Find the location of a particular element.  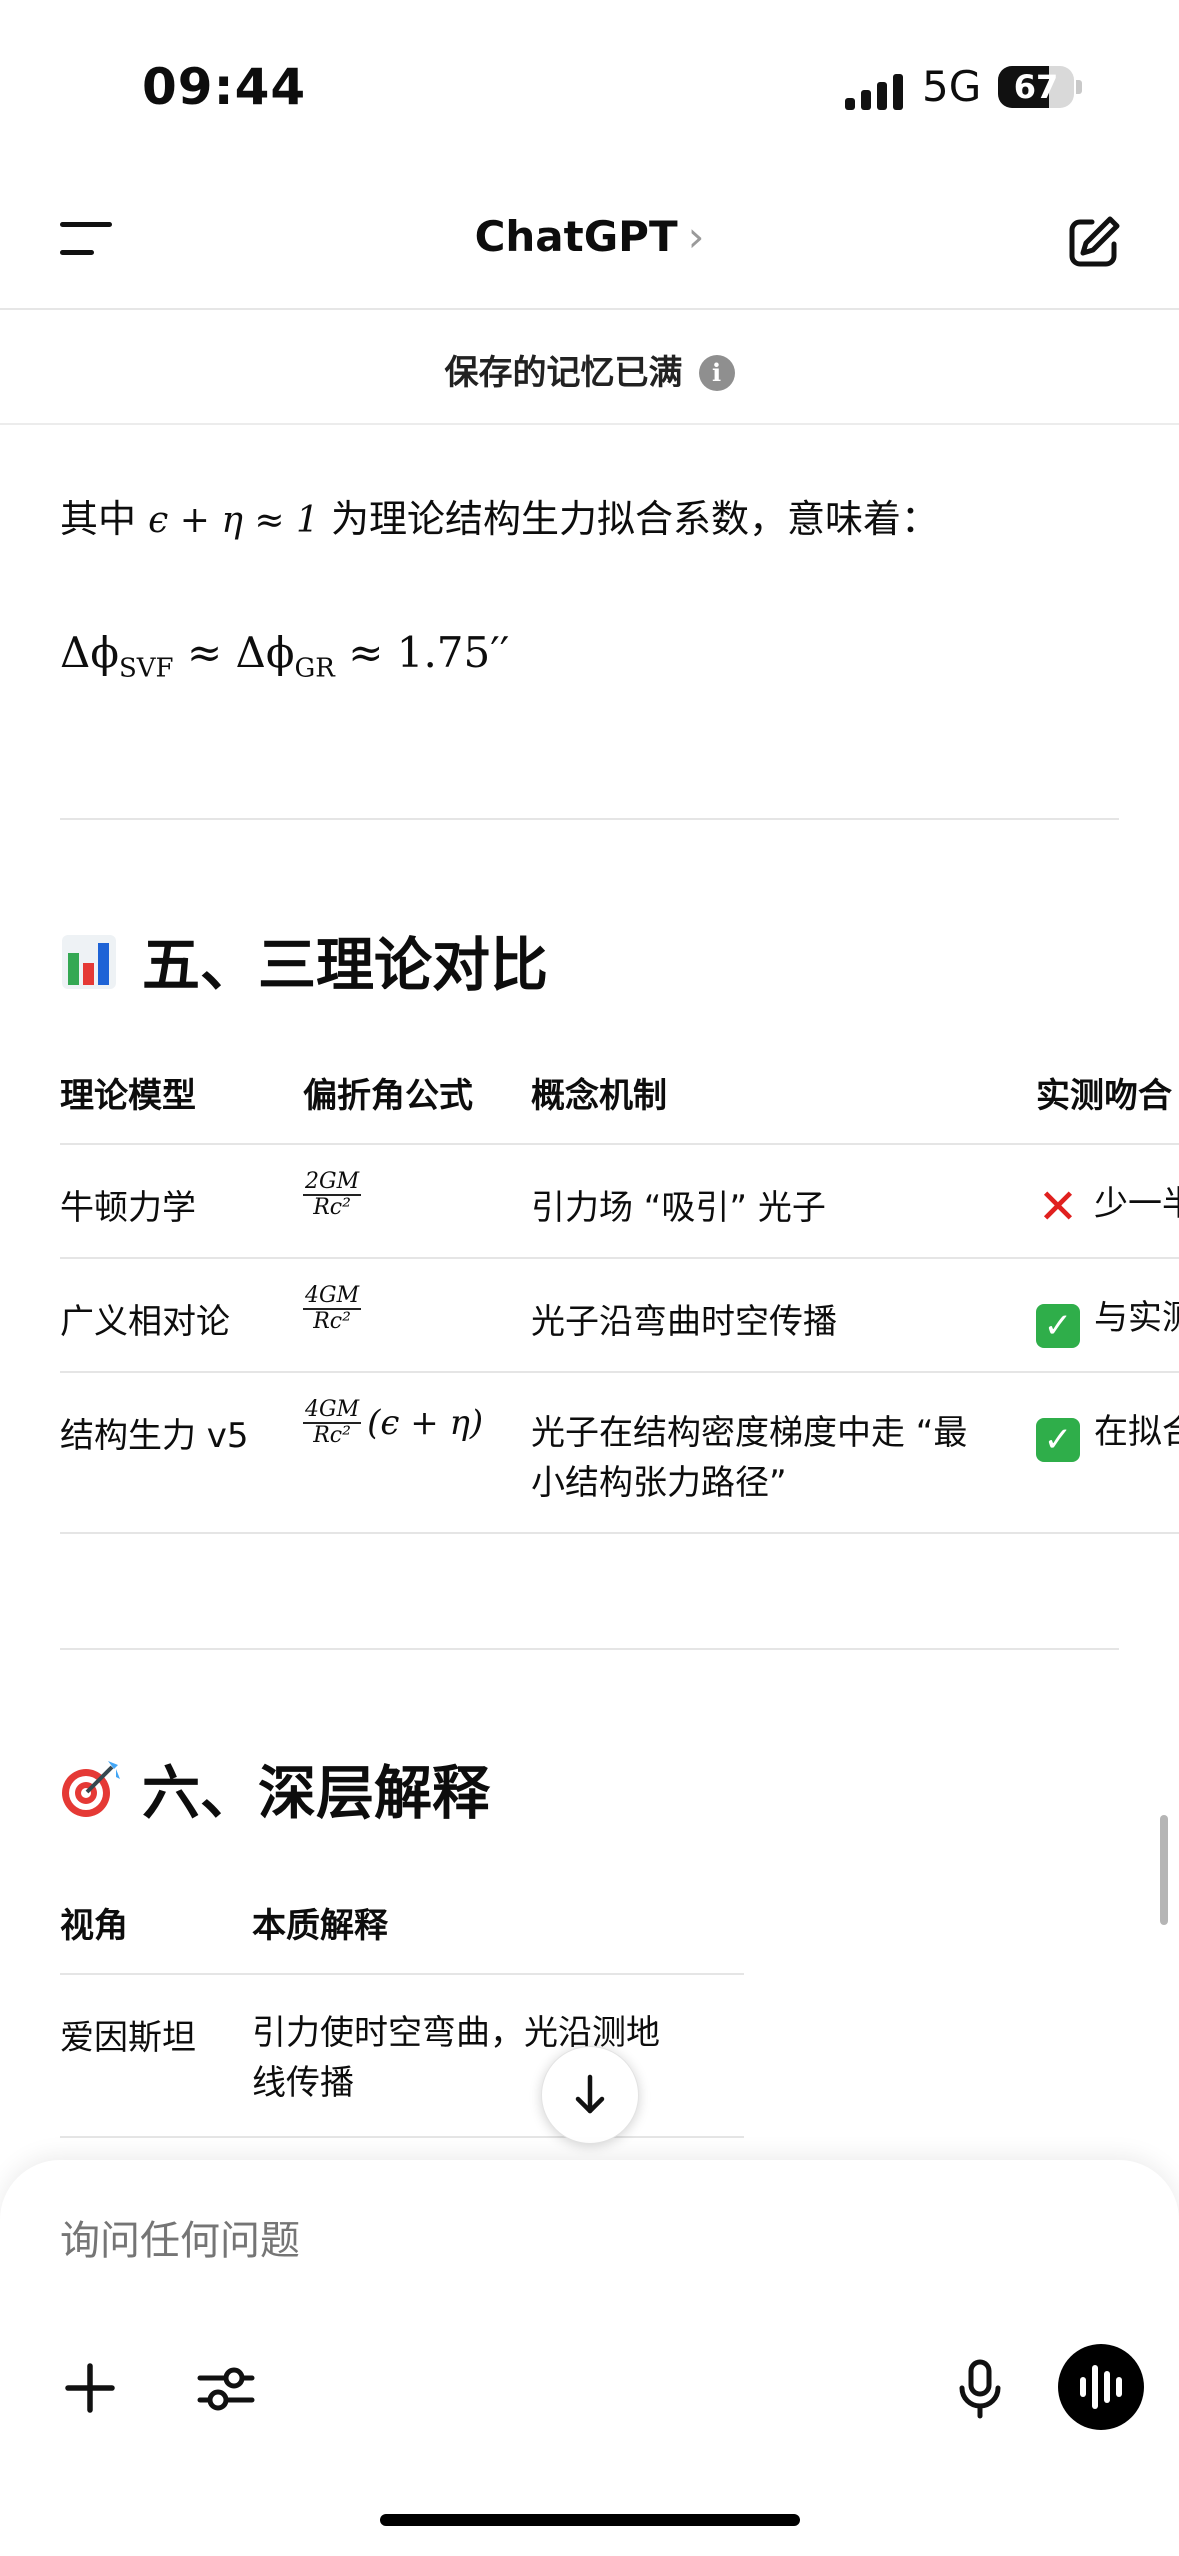

network-type: 5G is located at coordinates (952, 86).